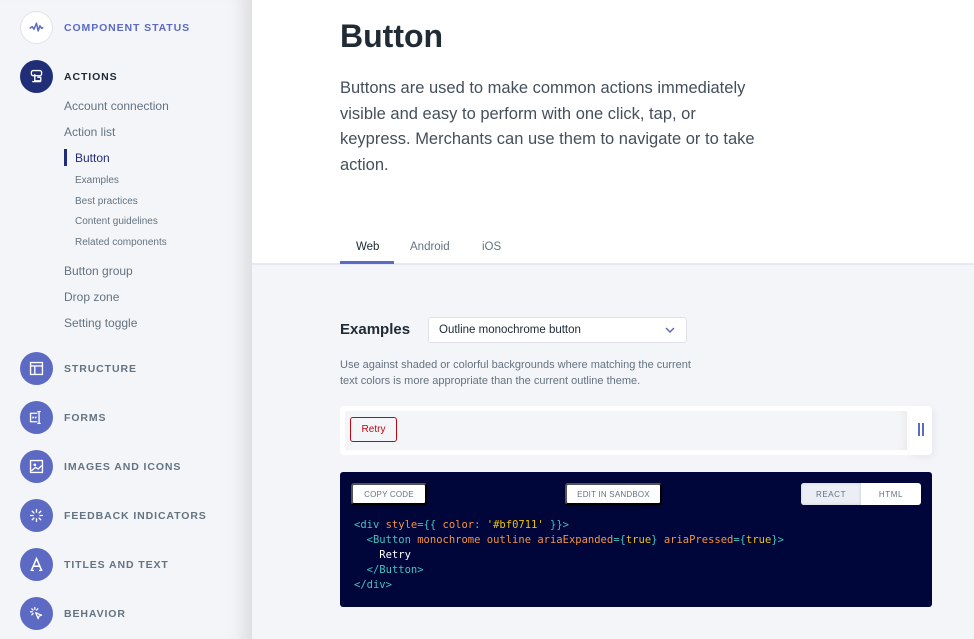 This screenshot has width=974, height=639. I want to click on resize-handle, so click(921, 430).